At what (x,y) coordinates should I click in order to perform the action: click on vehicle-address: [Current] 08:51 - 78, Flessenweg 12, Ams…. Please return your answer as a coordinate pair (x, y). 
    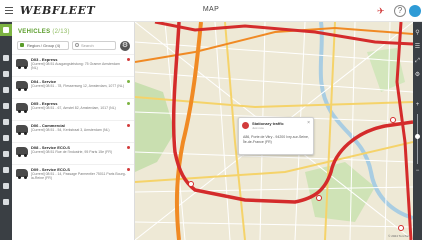
    Looking at the image, I should click on (77, 86).